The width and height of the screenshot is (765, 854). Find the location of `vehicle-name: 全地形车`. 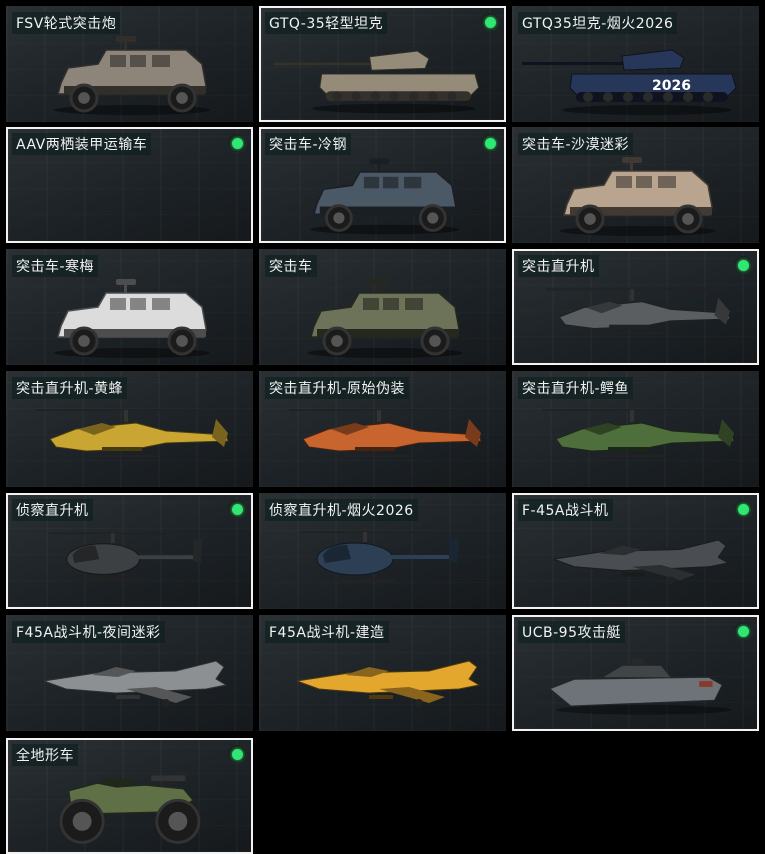

vehicle-name: 全地形车 is located at coordinates (45, 755).